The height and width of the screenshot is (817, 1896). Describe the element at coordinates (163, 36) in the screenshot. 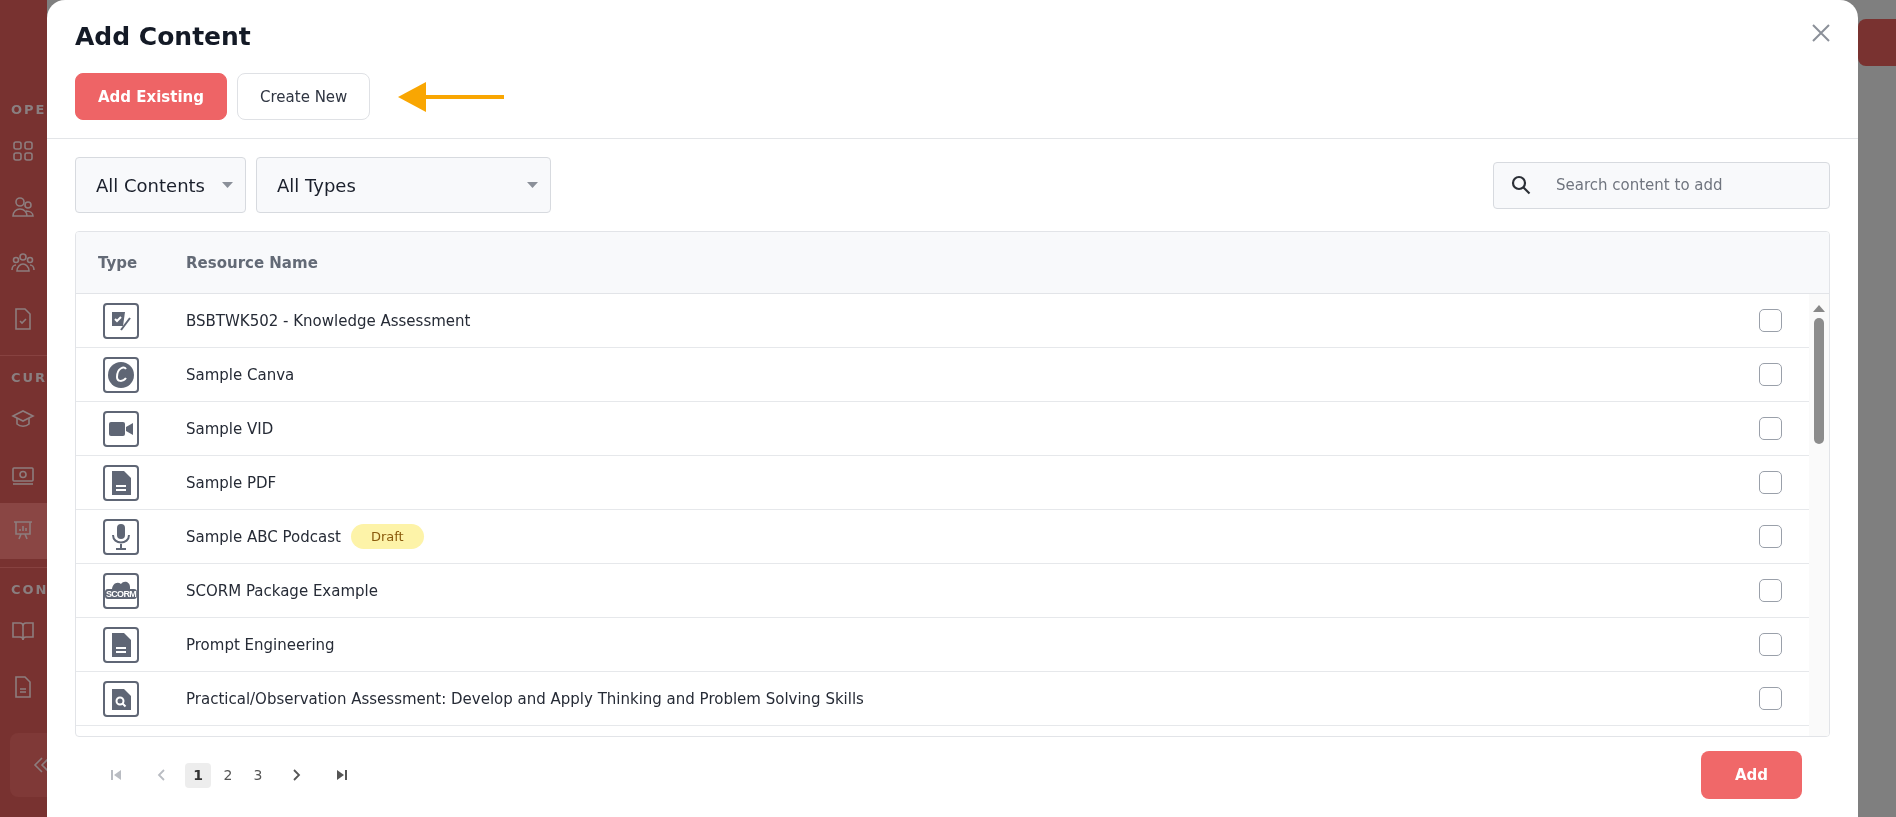

I see `dialog-title: Add Content` at that location.